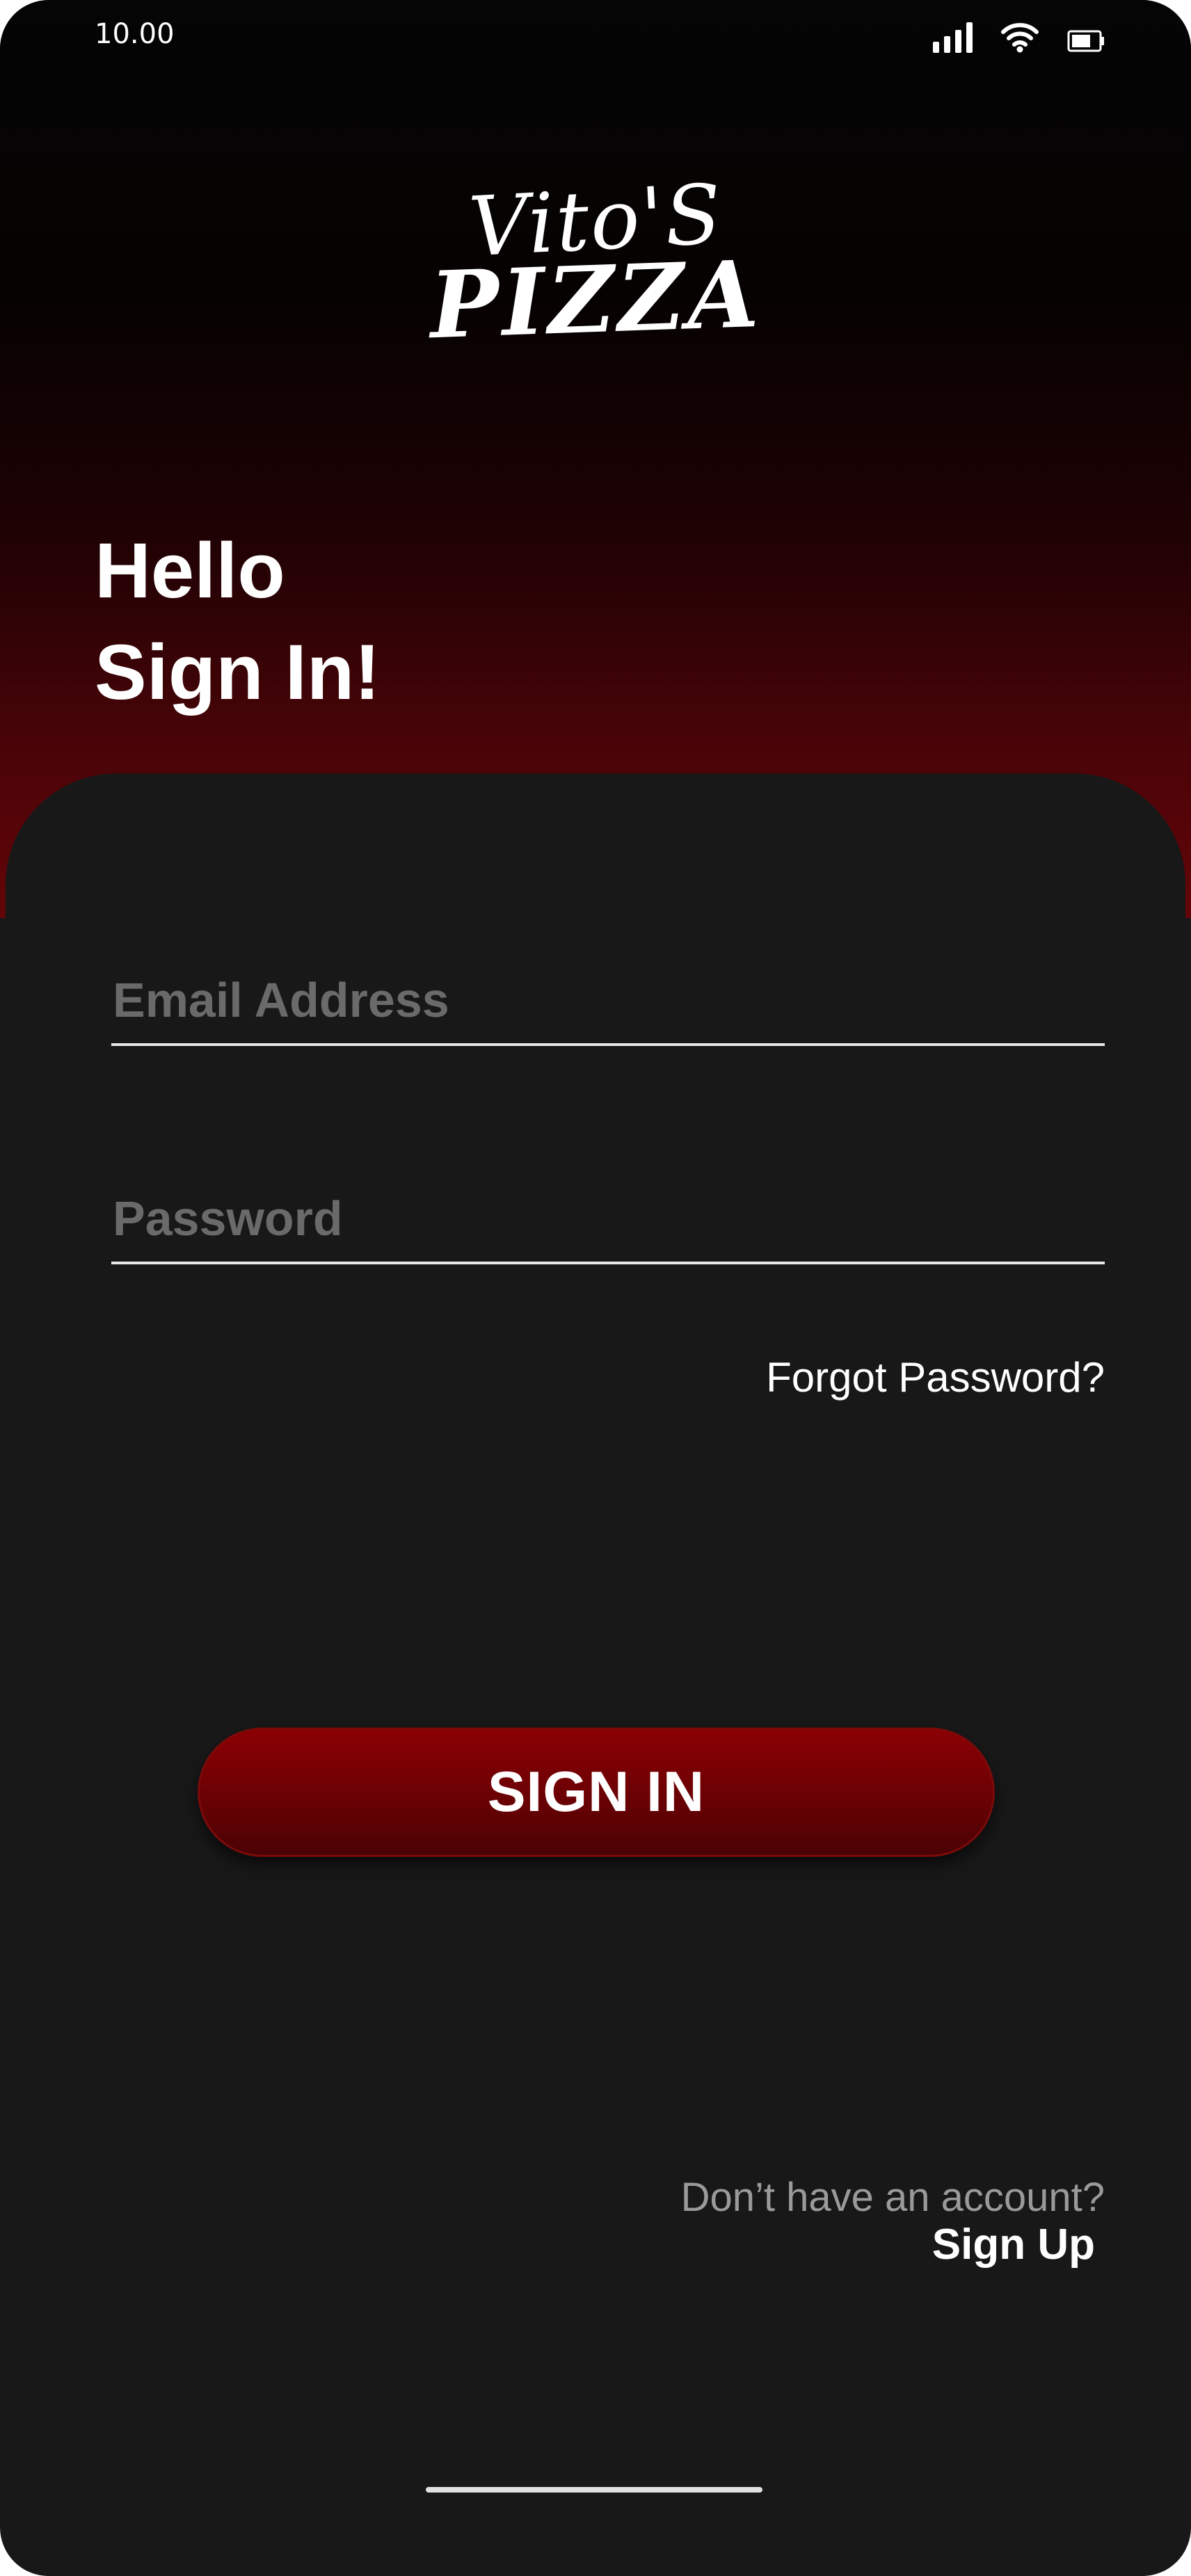 Image resolution: width=1191 pixels, height=2576 pixels. I want to click on forgot-password-link: Forgot Password?, so click(935, 1377).